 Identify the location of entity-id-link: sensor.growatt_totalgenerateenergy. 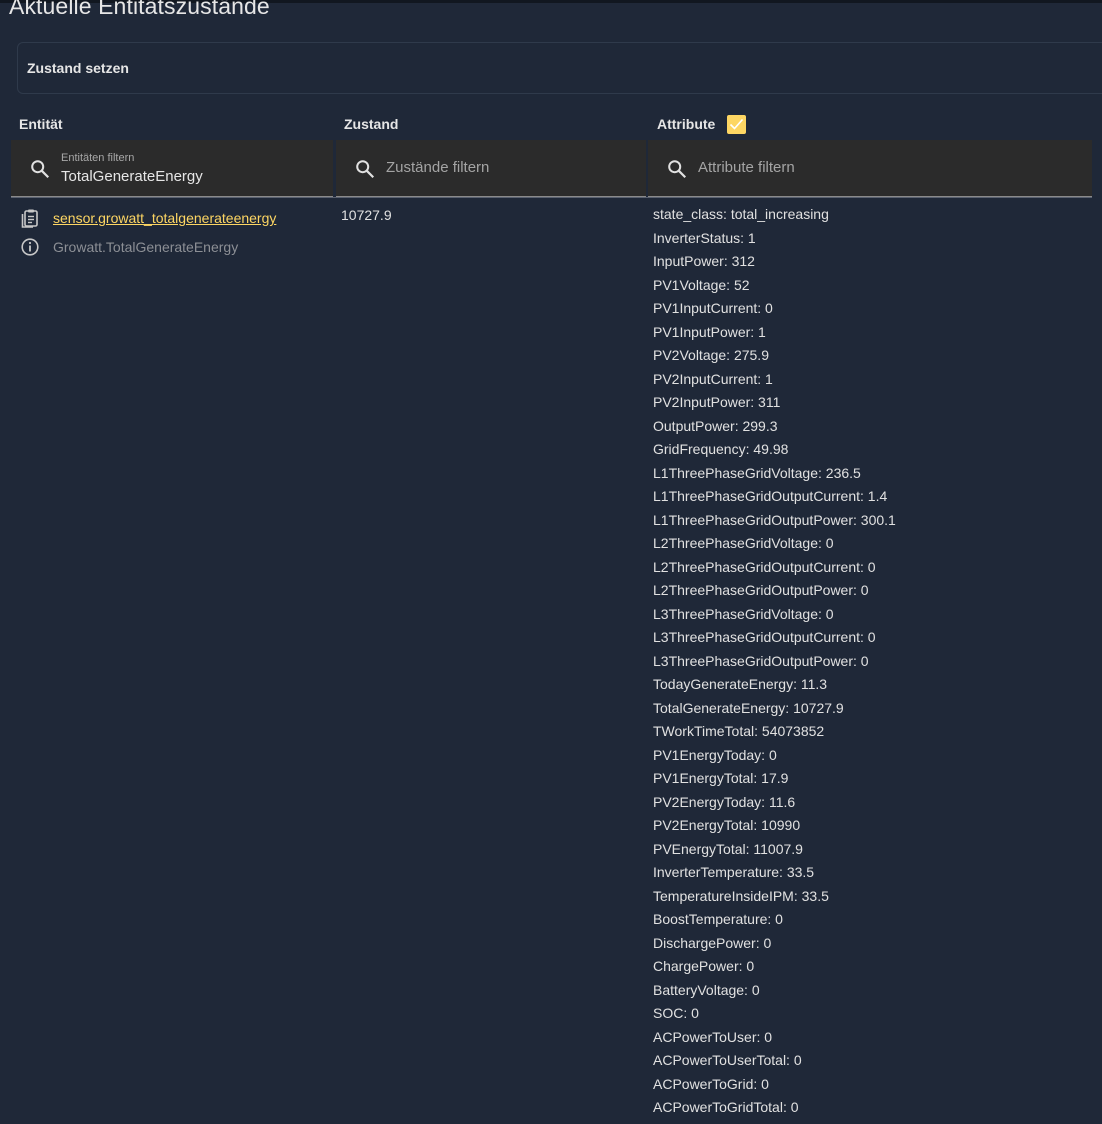
(164, 218).